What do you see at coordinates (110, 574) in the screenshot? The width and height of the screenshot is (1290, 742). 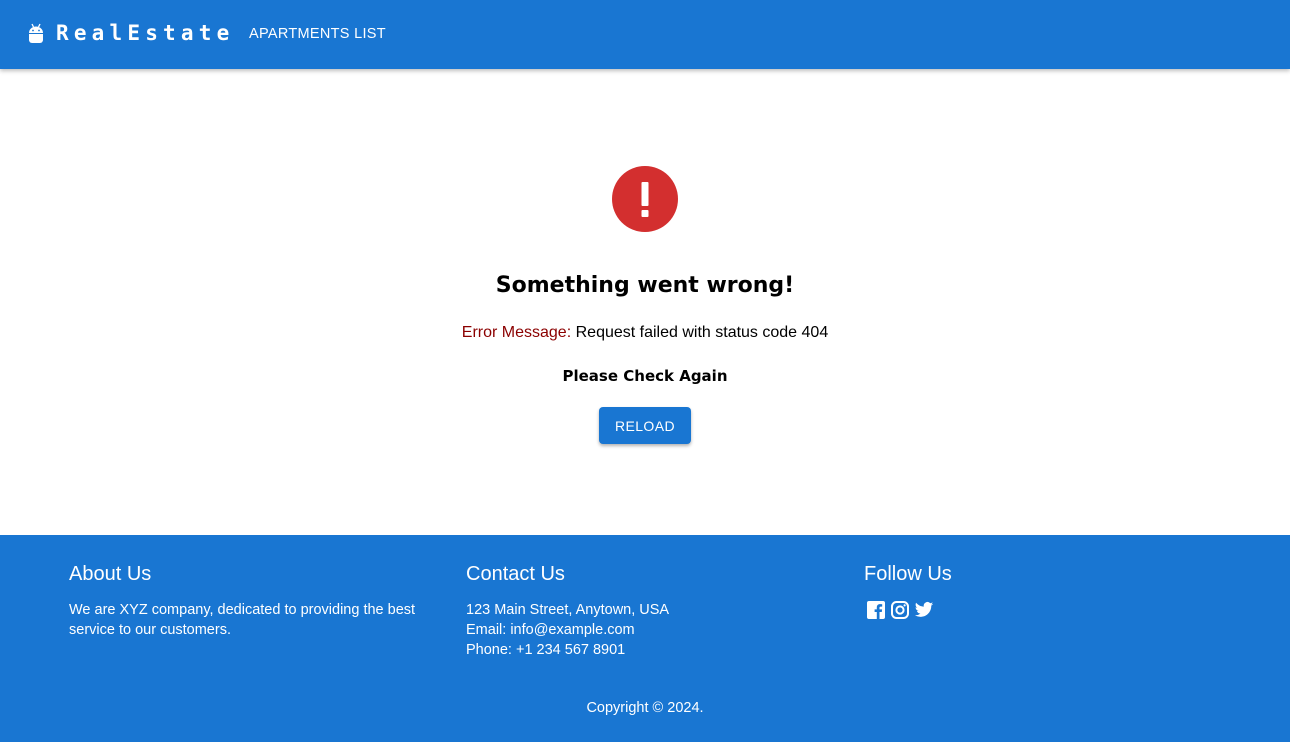 I see `about-title: About Us` at bounding box center [110, 574].